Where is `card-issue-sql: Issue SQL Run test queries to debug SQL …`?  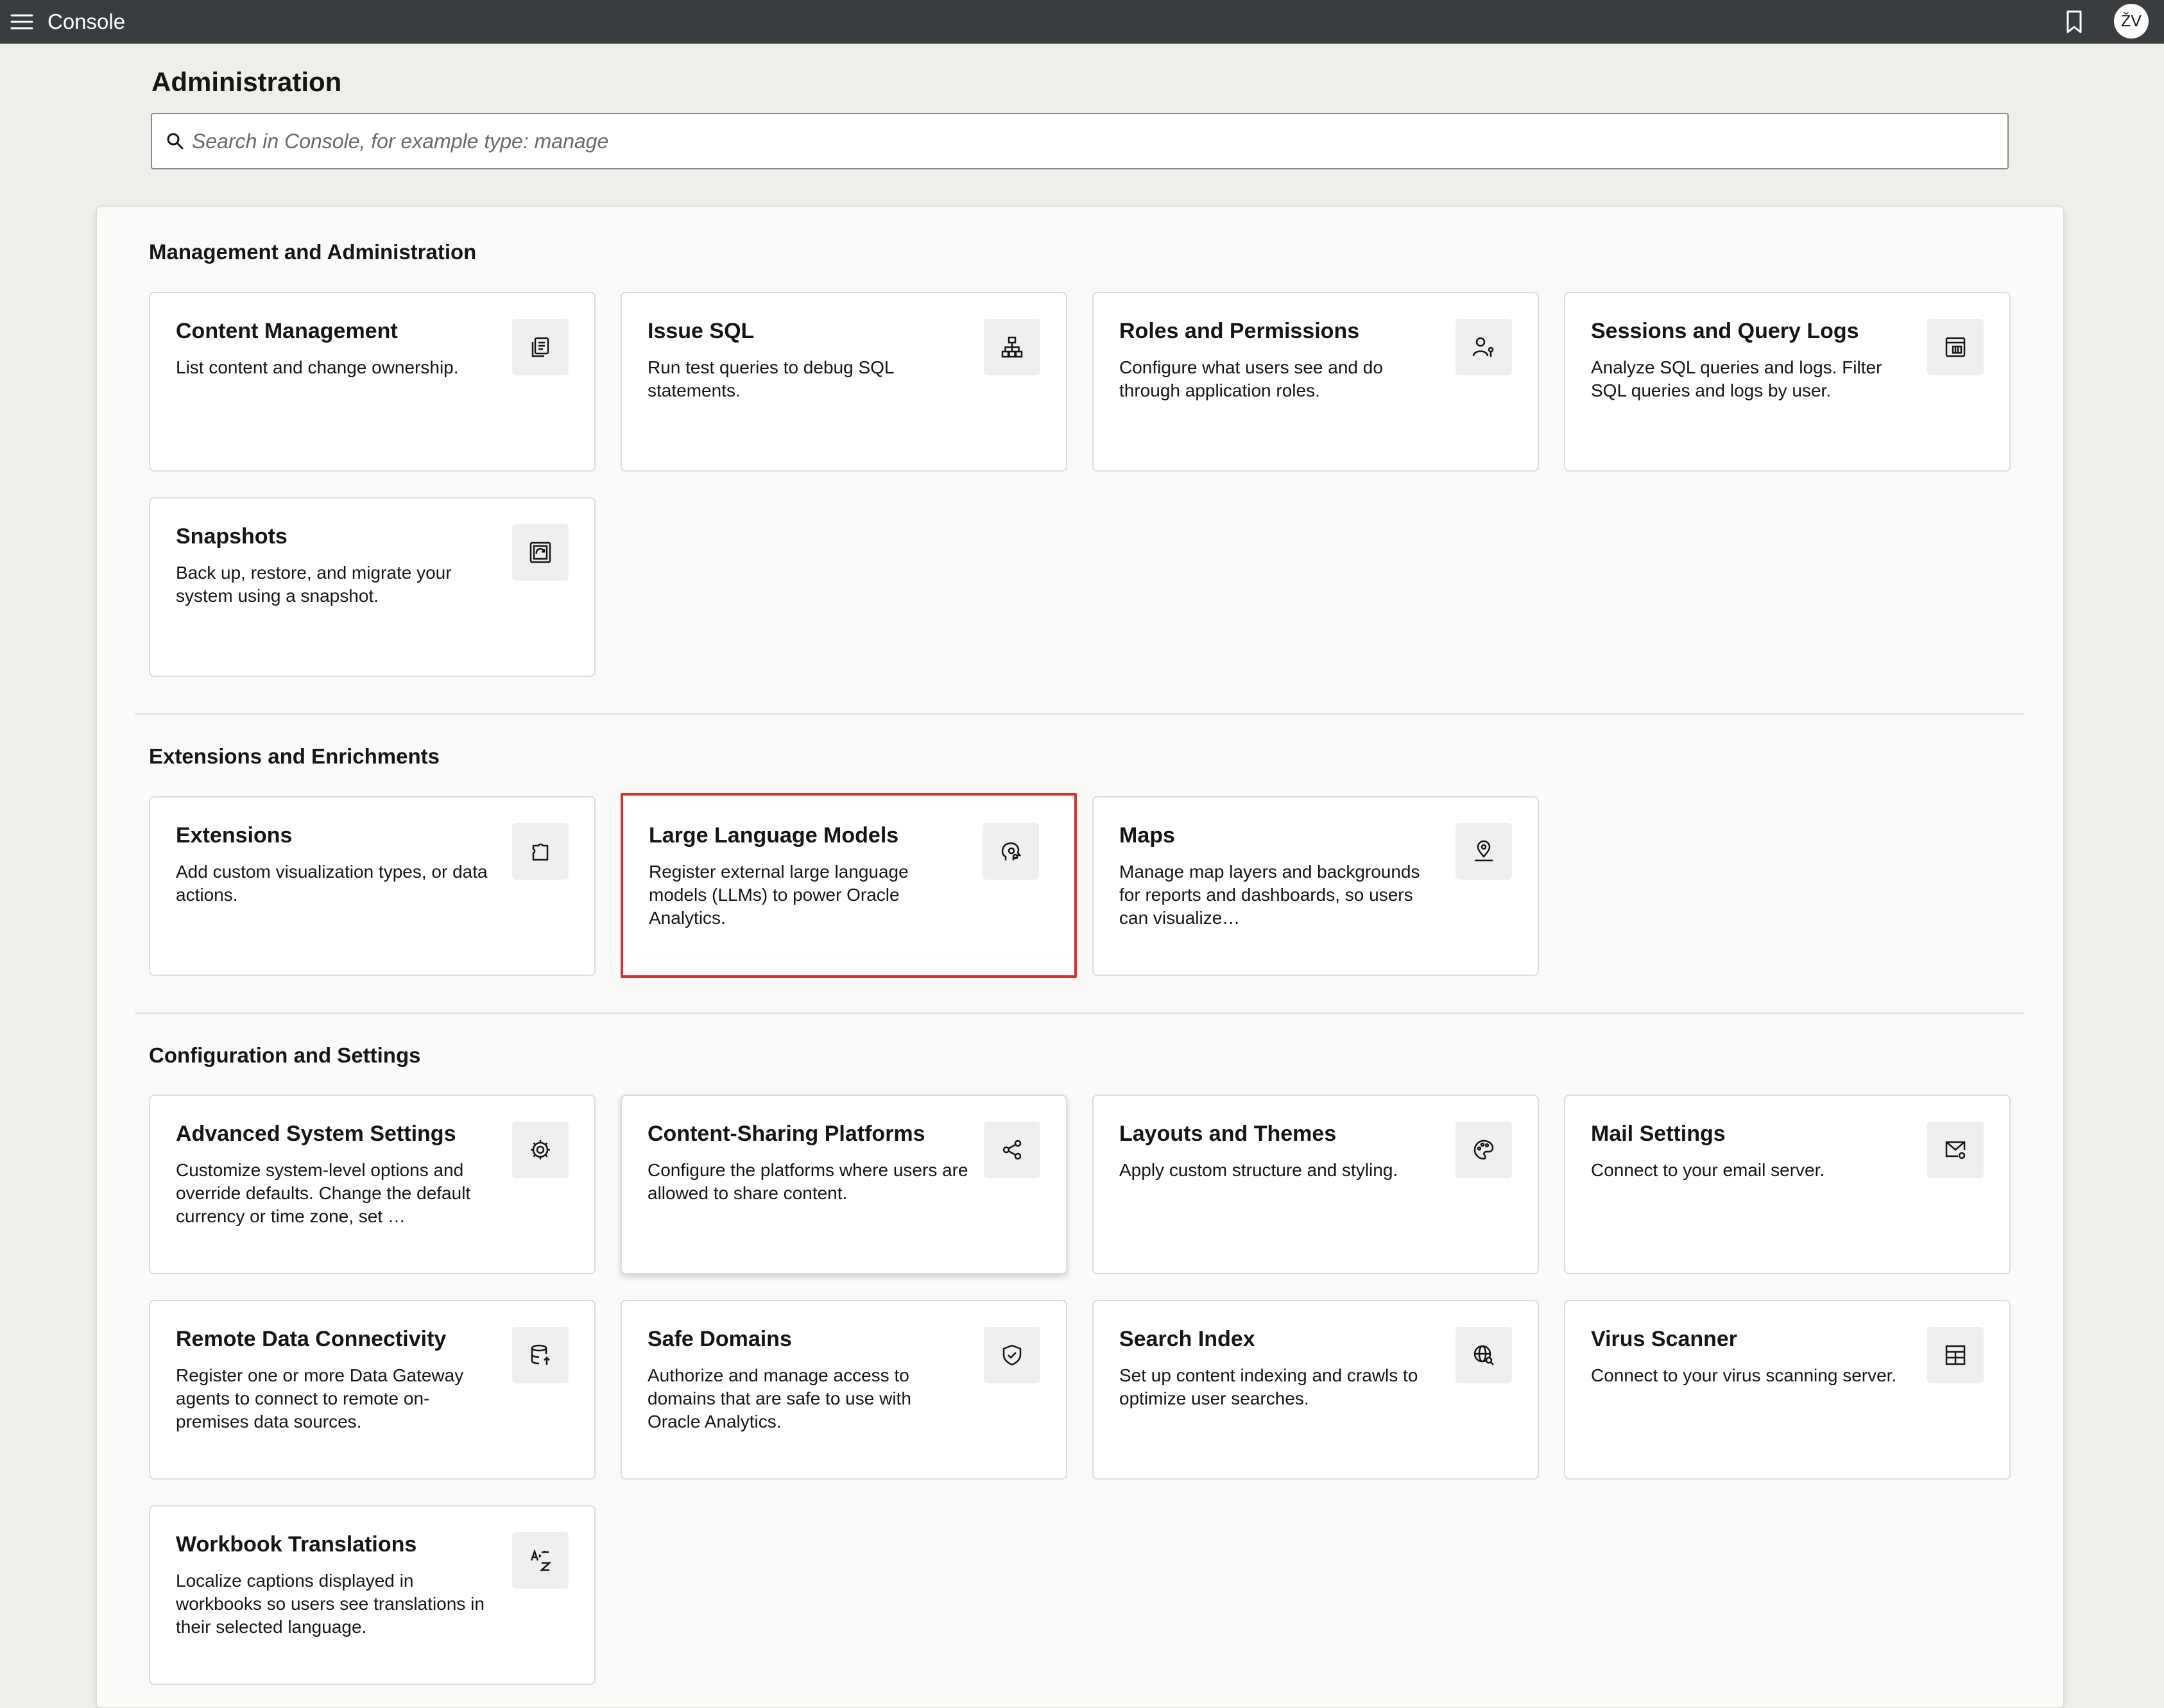 card-issue-sql: Issue SQL Run test queries to debug SQL … is located at coordinates (844, 382).